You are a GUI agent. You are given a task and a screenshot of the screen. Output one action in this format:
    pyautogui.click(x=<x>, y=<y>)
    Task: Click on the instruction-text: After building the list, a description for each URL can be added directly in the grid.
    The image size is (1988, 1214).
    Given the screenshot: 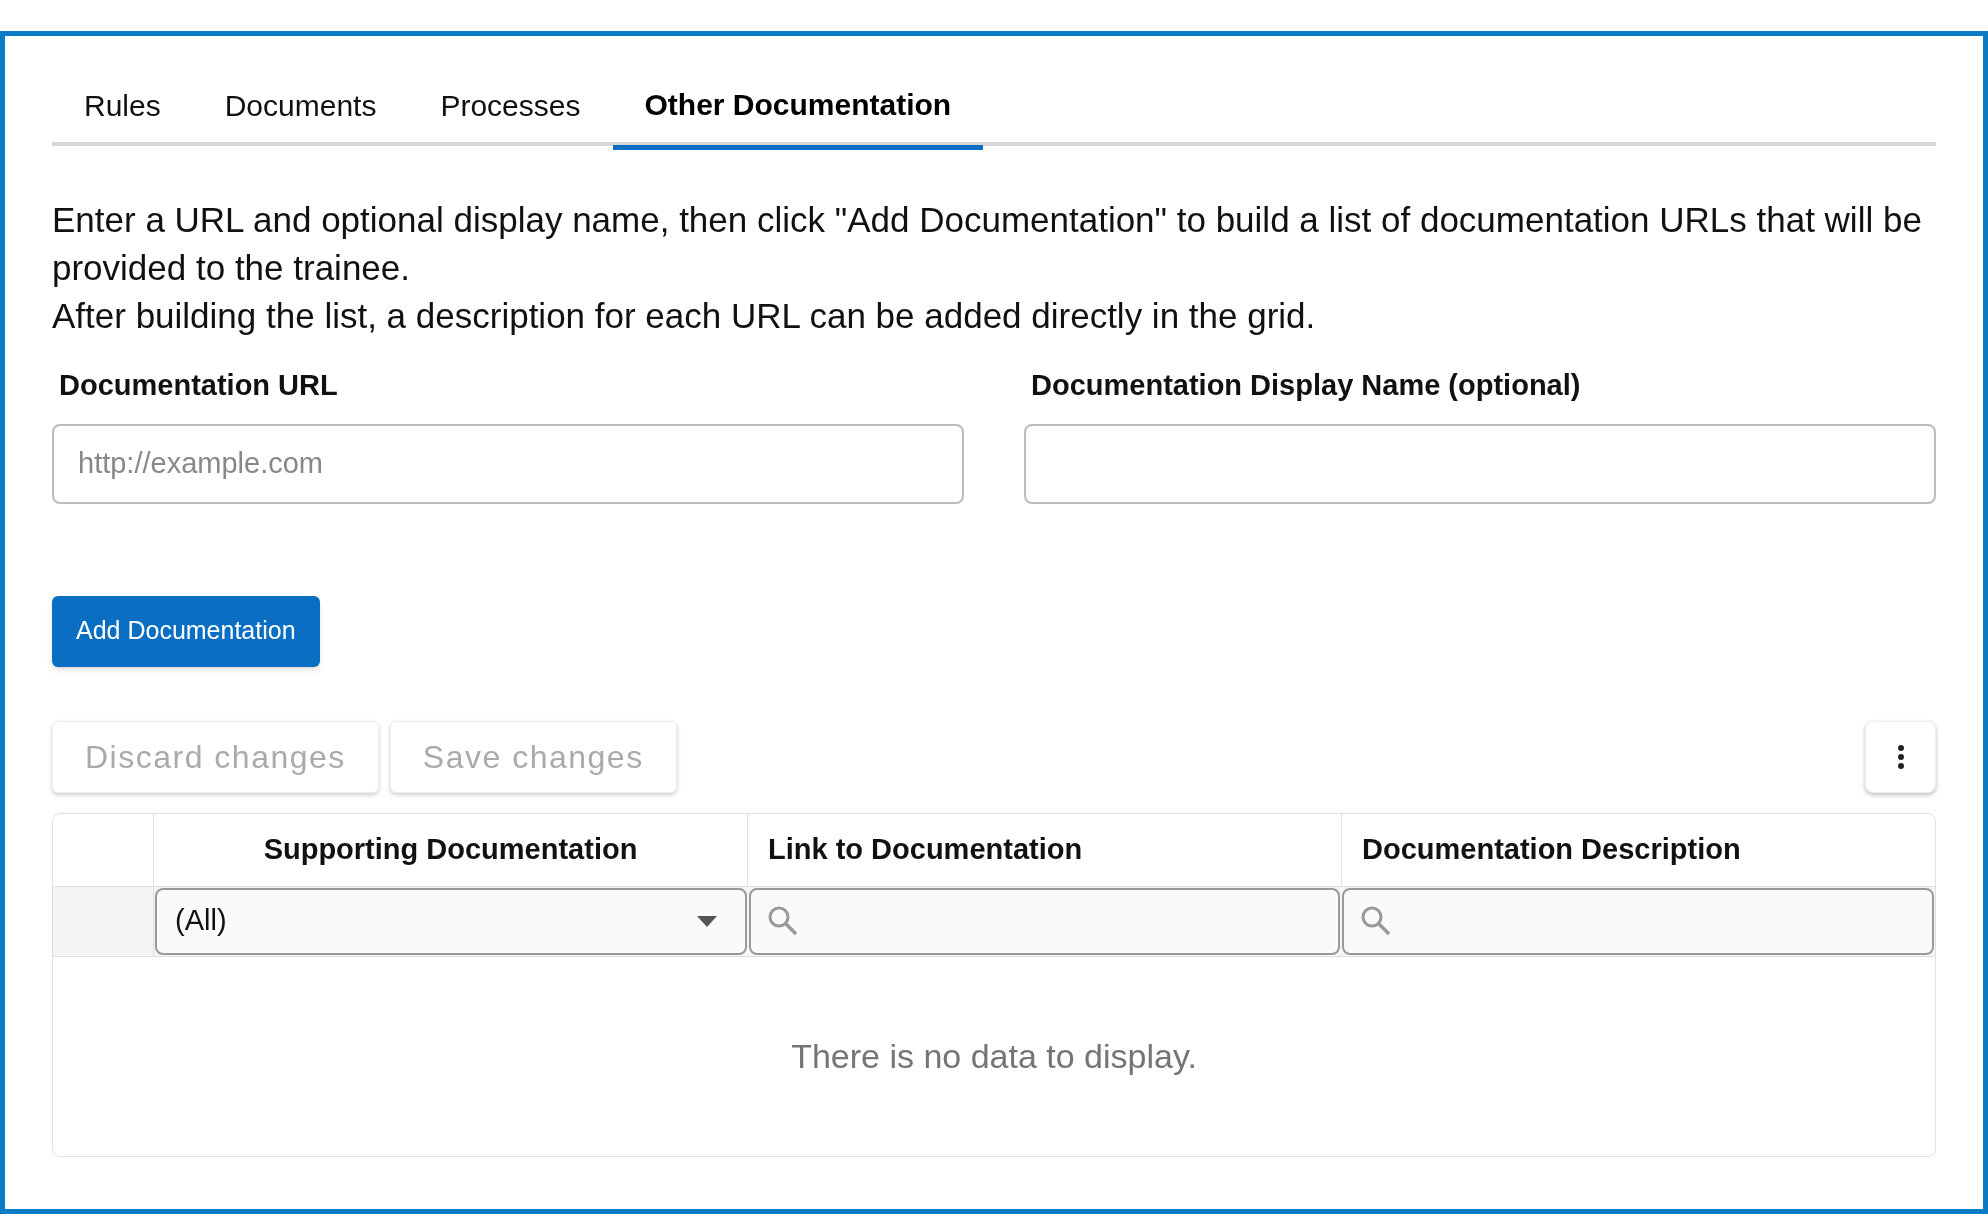 What is the action you would take?
    pyautogui.click(x=684, y=316)
    